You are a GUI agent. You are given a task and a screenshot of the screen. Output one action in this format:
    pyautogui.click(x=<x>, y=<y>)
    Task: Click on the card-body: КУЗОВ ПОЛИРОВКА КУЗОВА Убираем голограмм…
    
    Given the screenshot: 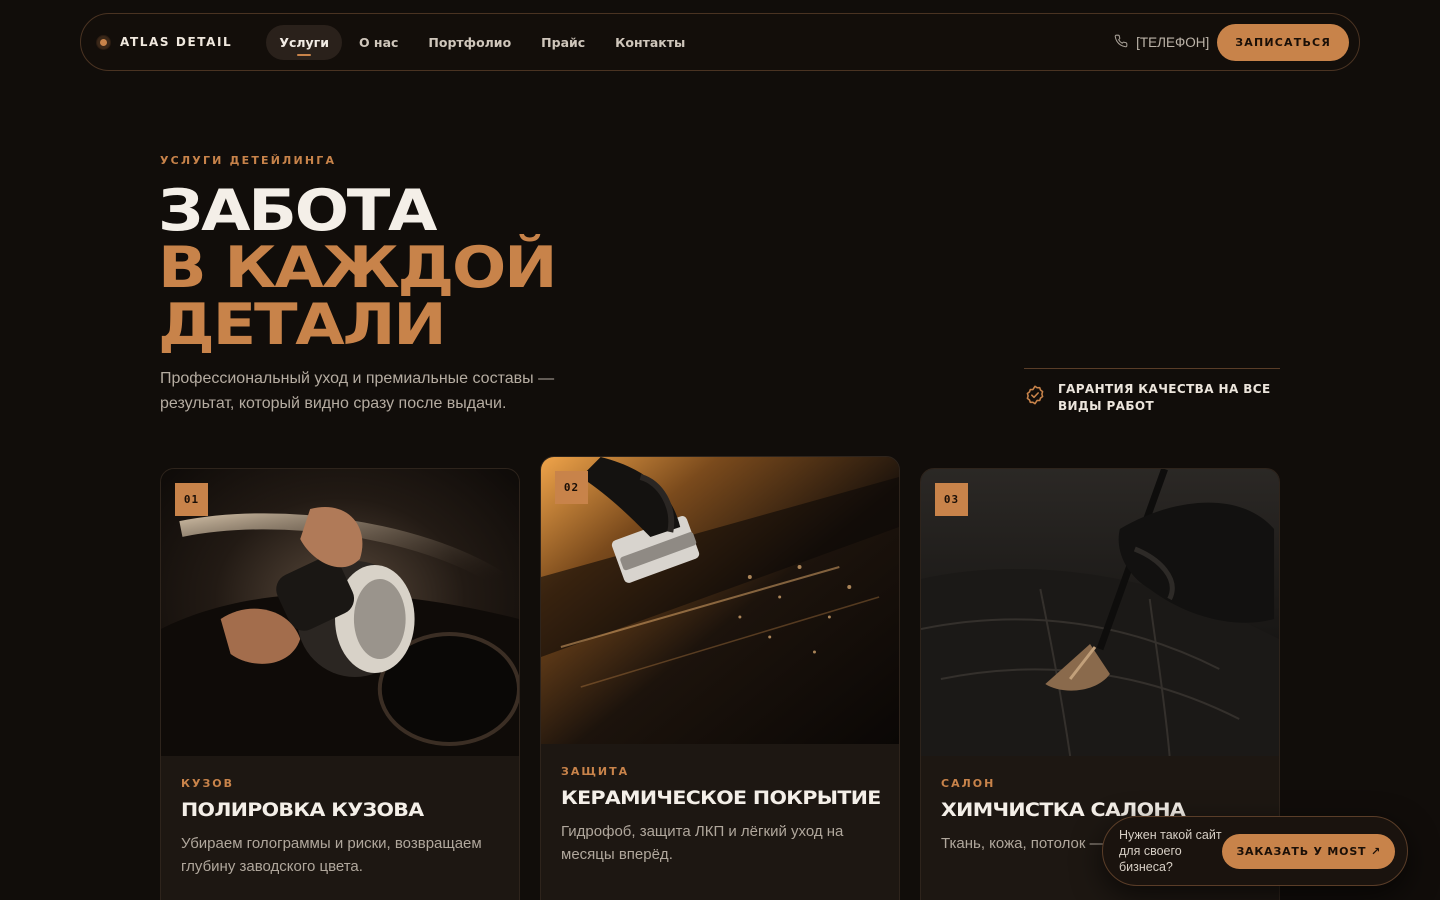 What is the action you would take?
    pyautogui.click(x=340, y=827)
    